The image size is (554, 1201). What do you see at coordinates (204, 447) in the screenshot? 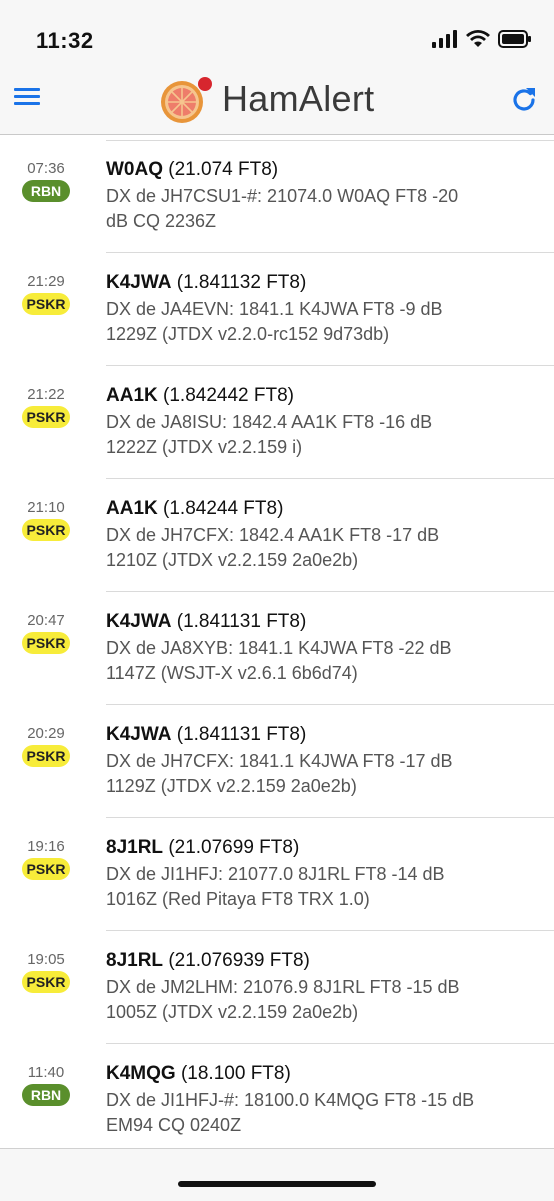
I see `spot-description-line: 1222Z (JTDX v2.2.159 i)` at bounding box center [204, 447].